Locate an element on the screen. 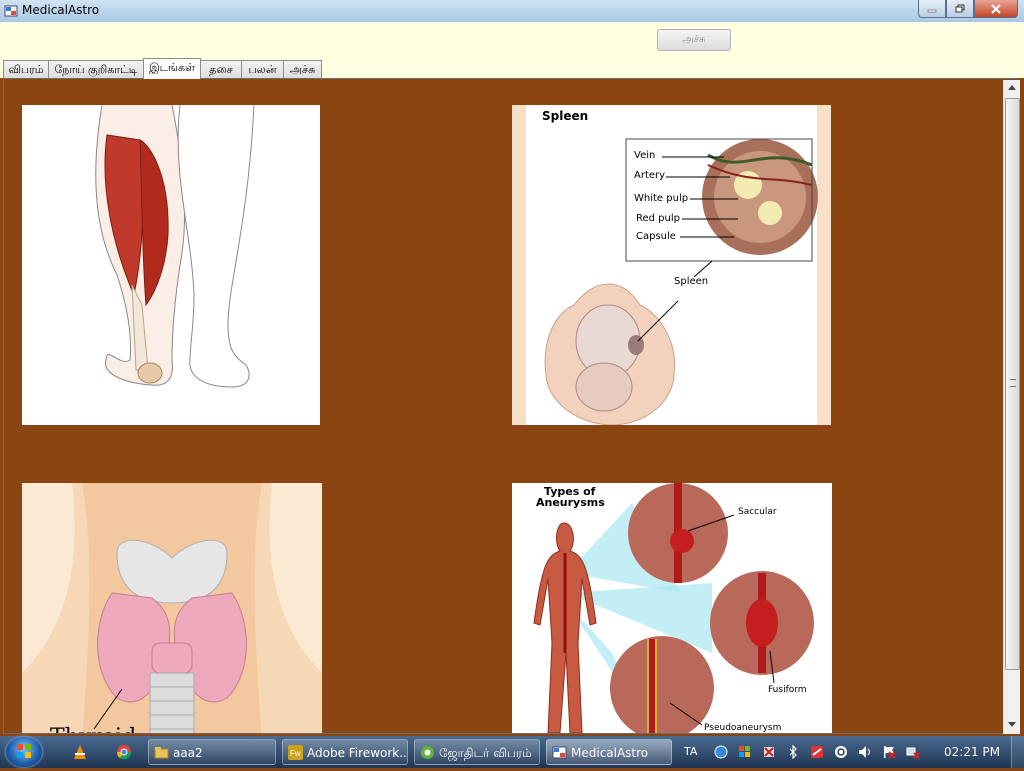  tab-disease-indicator: நோய் குறிகாட்டி is located at coordinates (96, 69).